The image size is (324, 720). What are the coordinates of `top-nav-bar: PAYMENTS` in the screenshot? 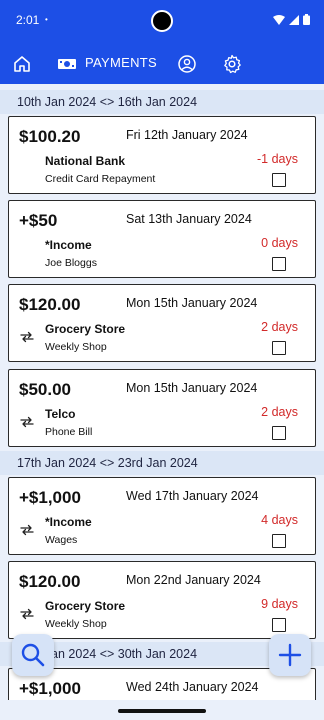 It's located at (162, 64).